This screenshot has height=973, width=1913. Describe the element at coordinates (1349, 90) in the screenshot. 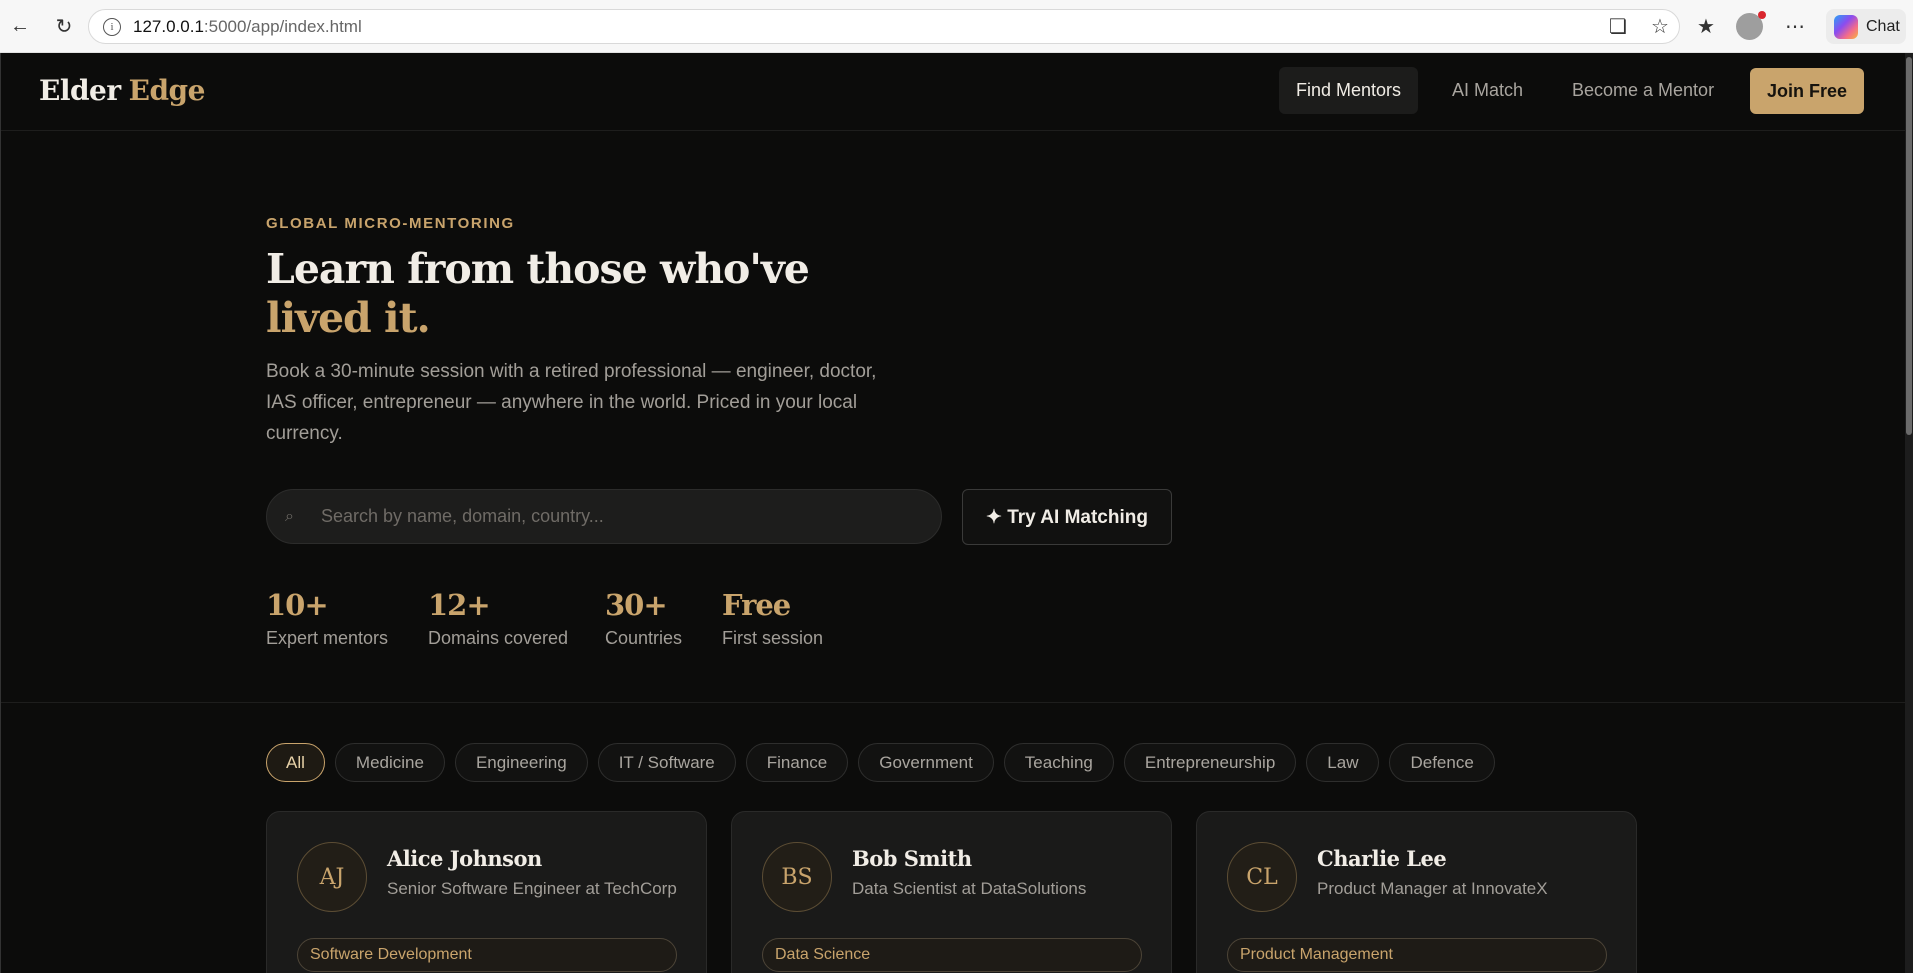

I see `nav-find-mentors: Find Mentors` at that location.